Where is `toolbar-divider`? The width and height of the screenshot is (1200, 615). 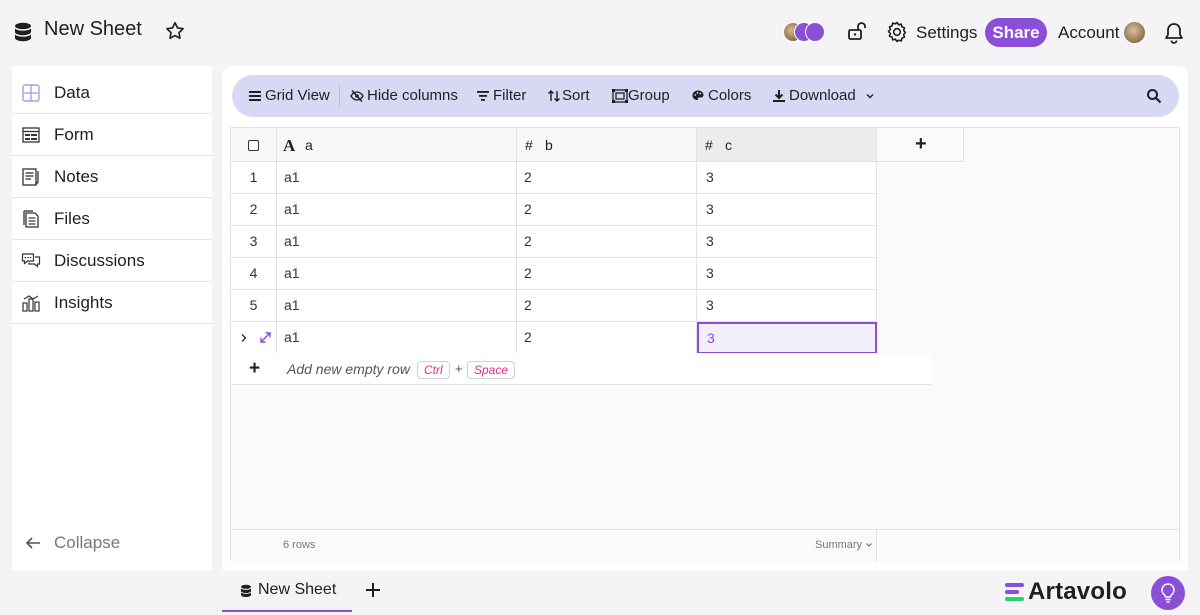 toolbar-divider is located at coordinates (339, 96).